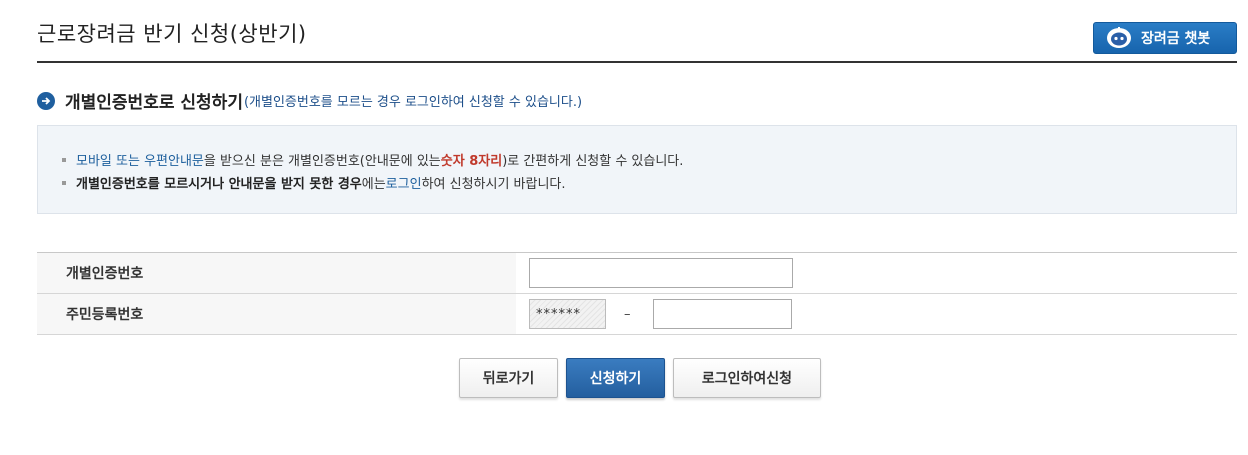 The width and height of the screenshot is (1248, 455). I want to click on info-highlight: 숫자 8자리, so click(471, 161).